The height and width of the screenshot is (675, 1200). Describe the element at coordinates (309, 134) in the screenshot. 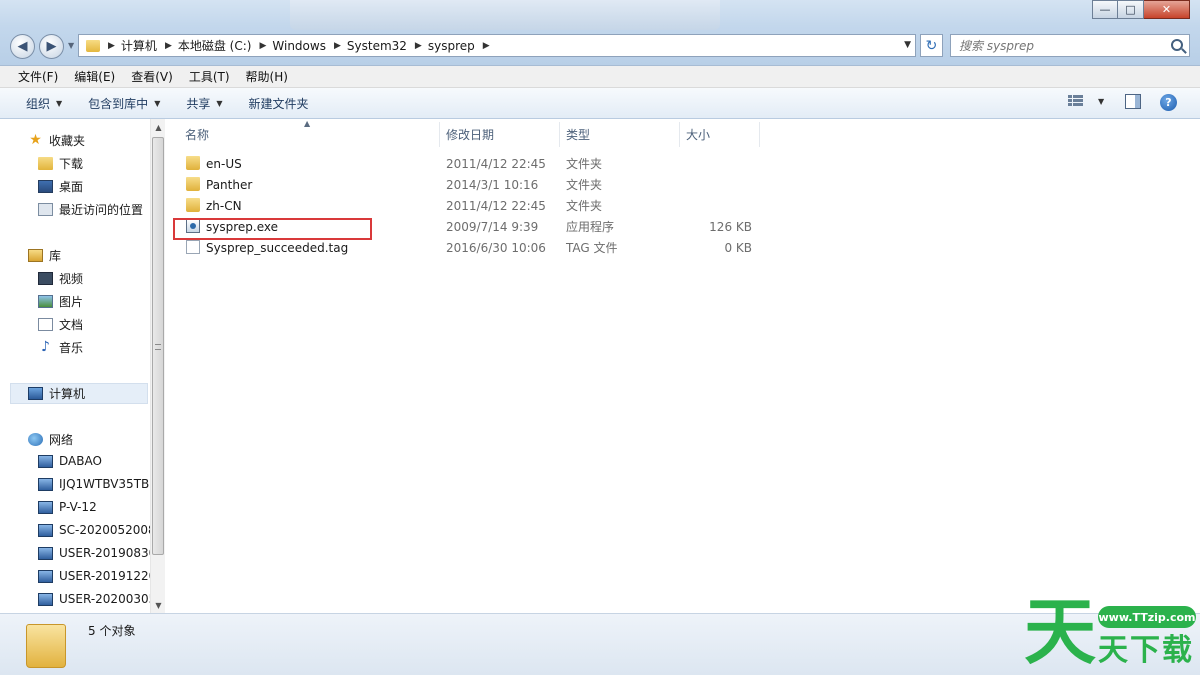

I see `column-header-name: 名称` at that location.